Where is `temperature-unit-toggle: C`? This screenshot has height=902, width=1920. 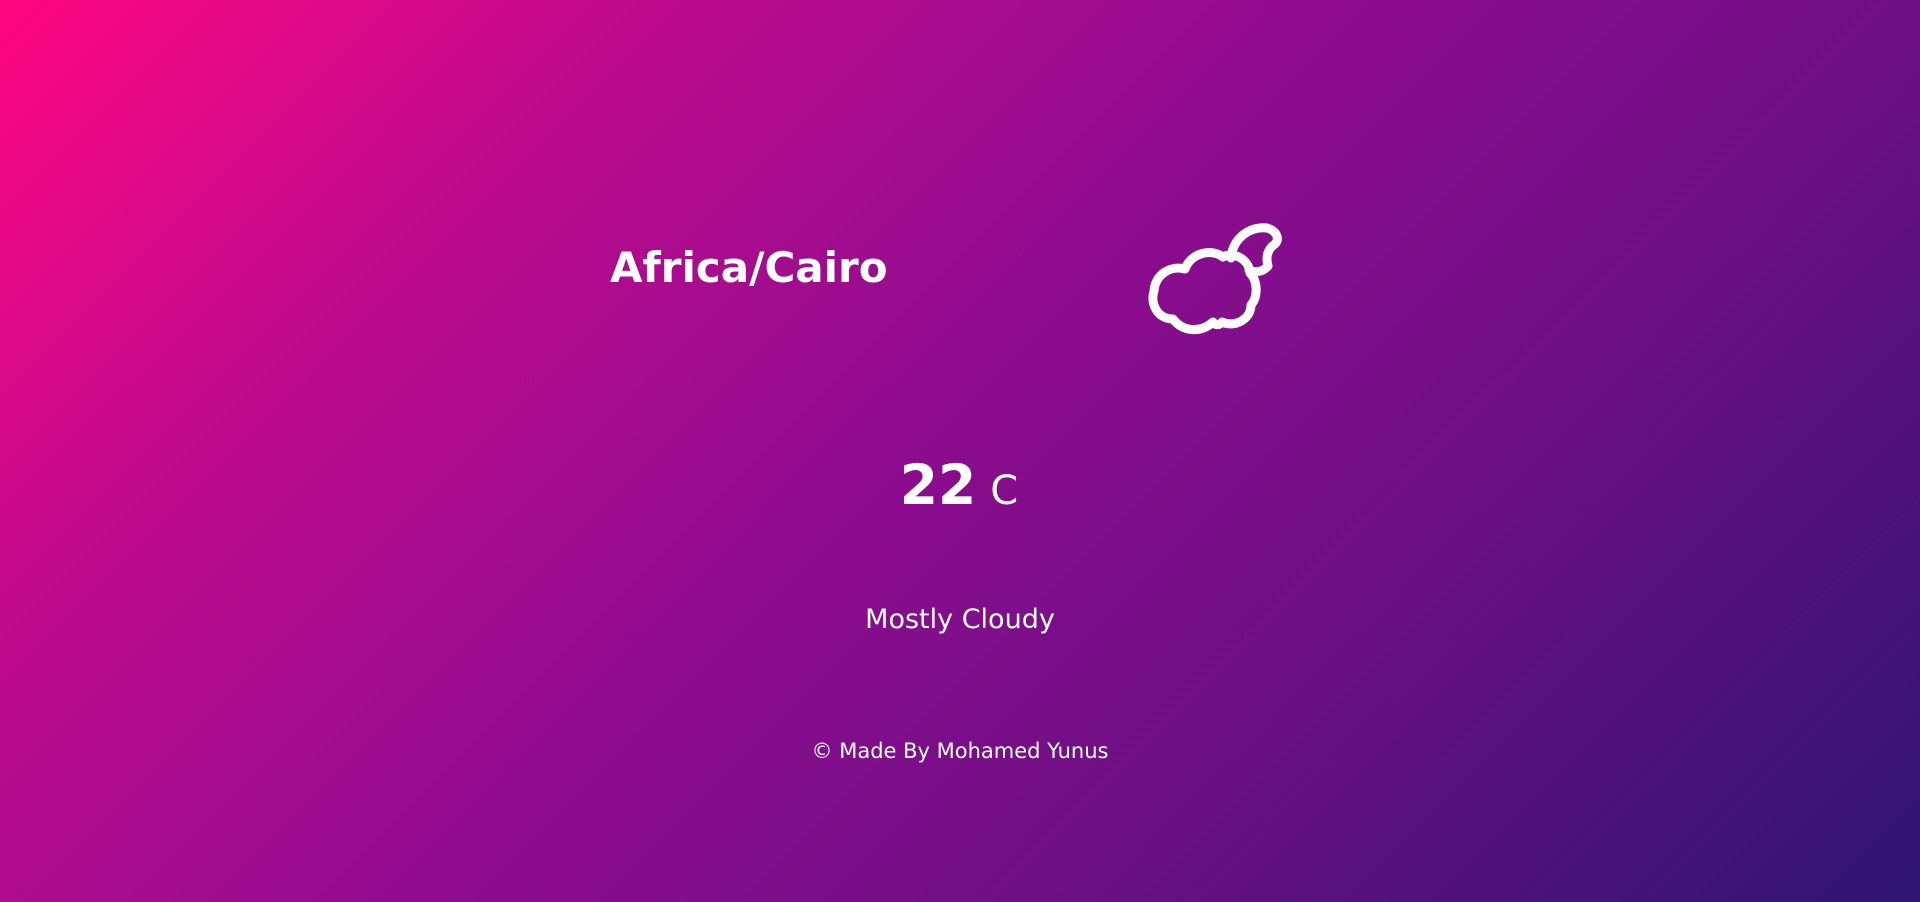
temperature-unit-toggle: C is located at coordinates (1004, 491).